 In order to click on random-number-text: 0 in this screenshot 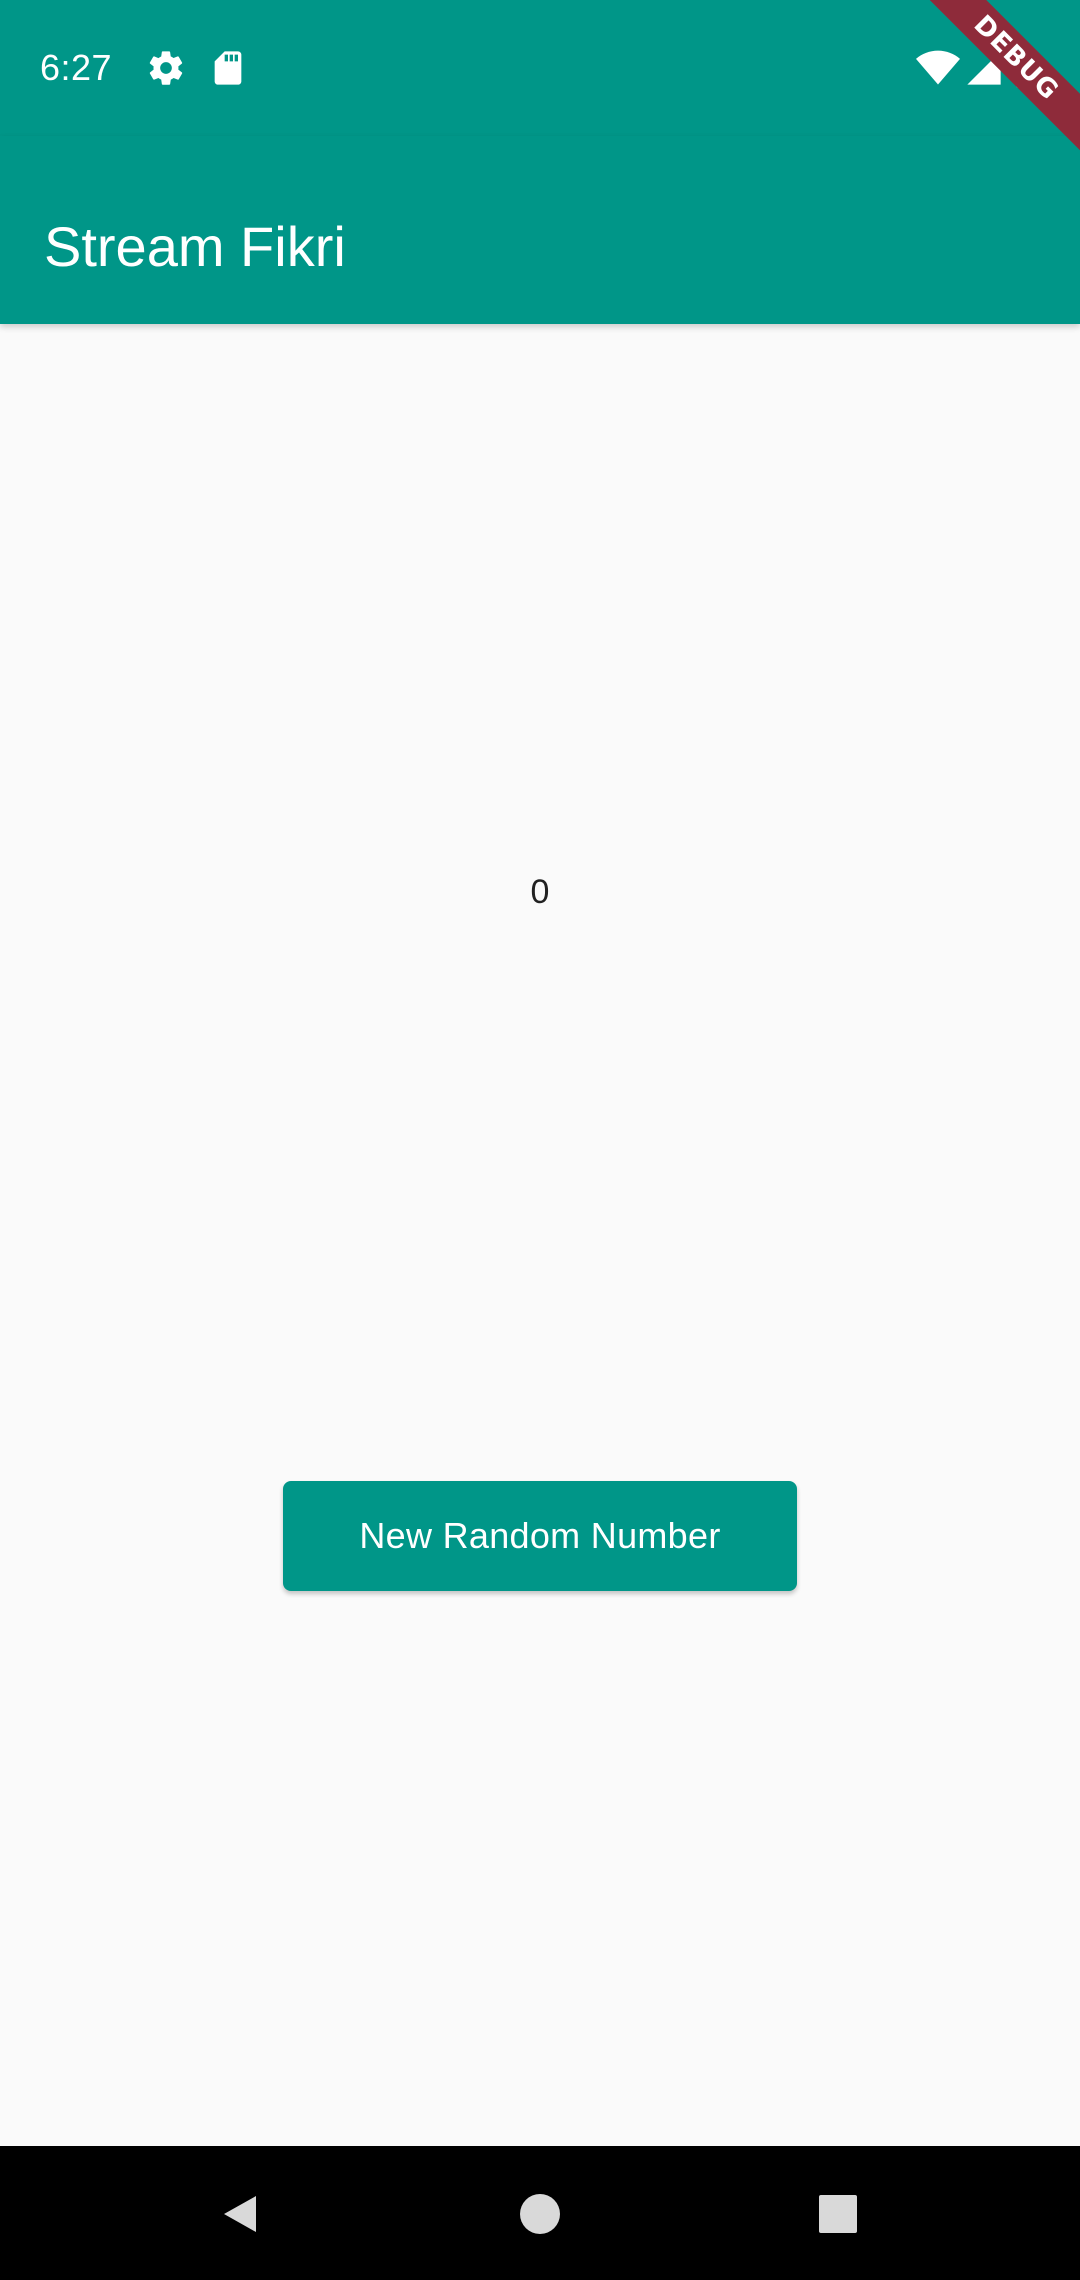, I will do `click(540, 892)`.